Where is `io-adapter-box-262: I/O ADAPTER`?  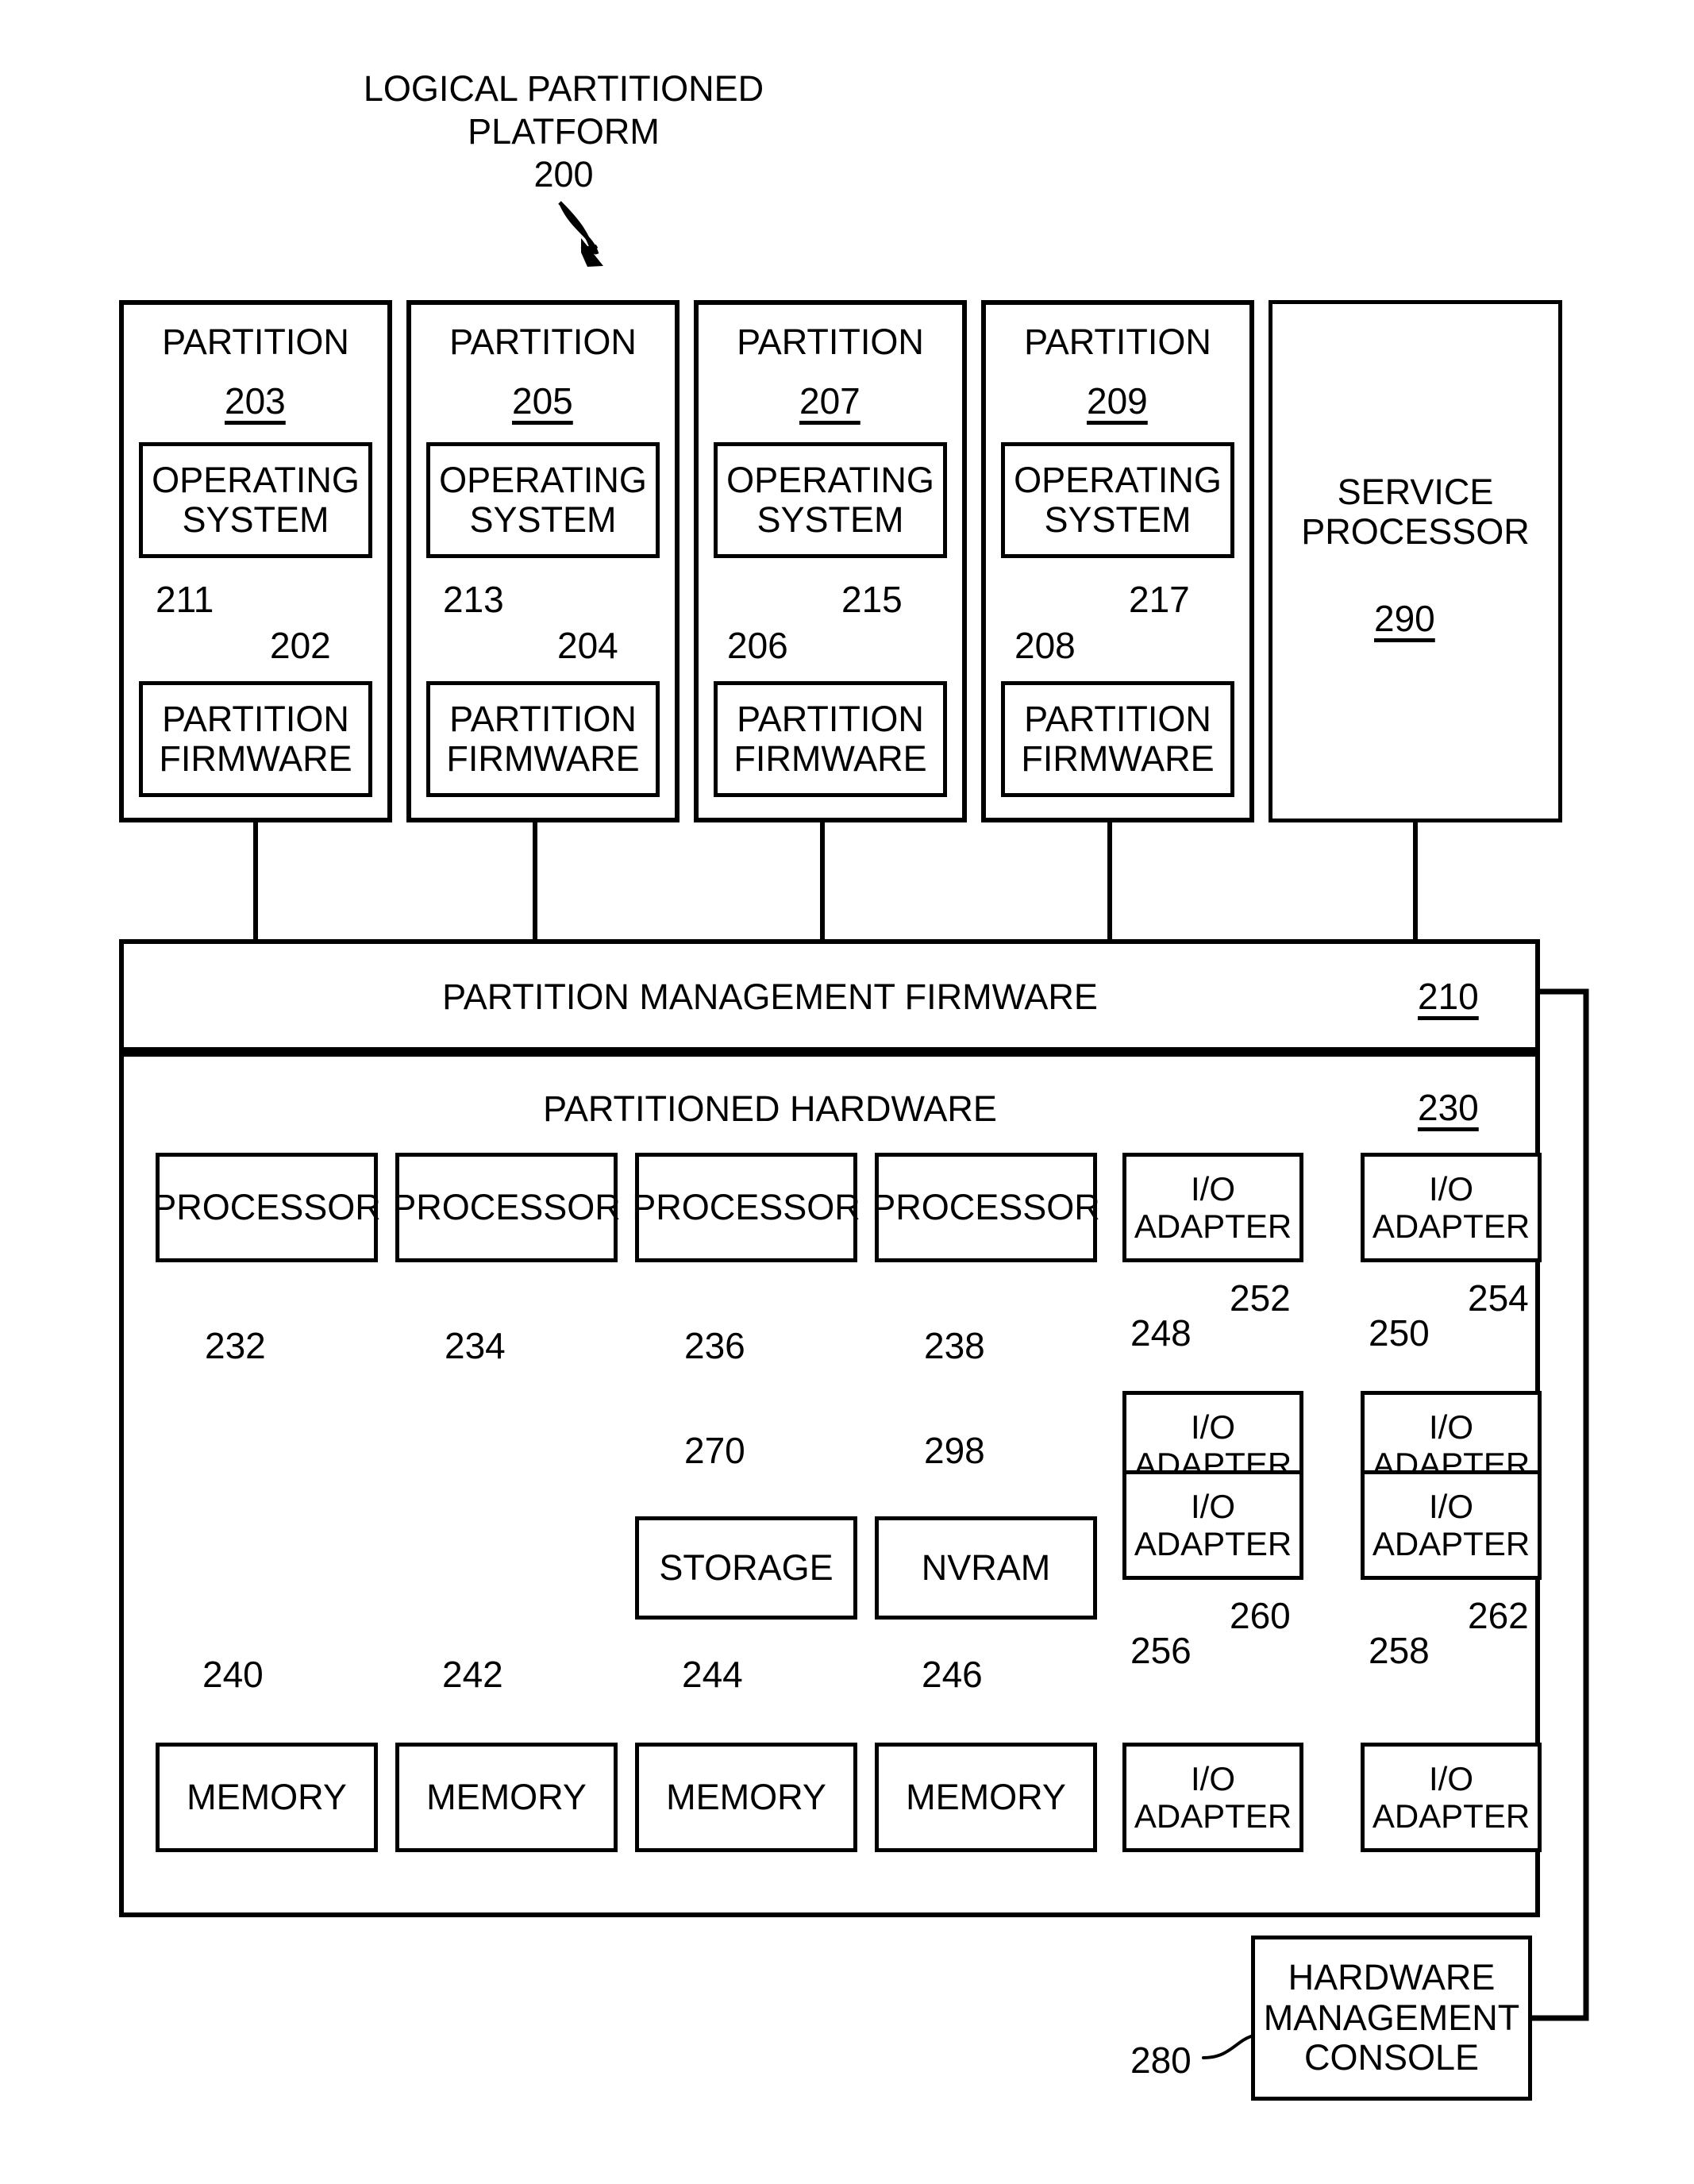
io-adapter-box-262: I/O ADAPTER is located at coordinates (1451, 1797).